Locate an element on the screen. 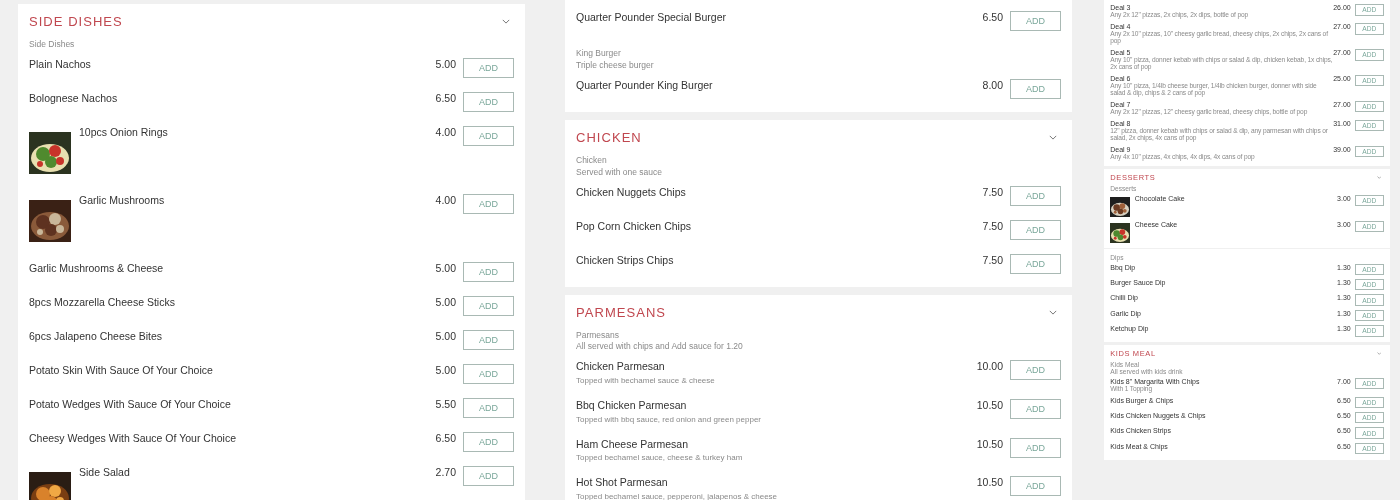  item-name: Garlic Mushrooms & Cheese is located at coordinates (97, 268).